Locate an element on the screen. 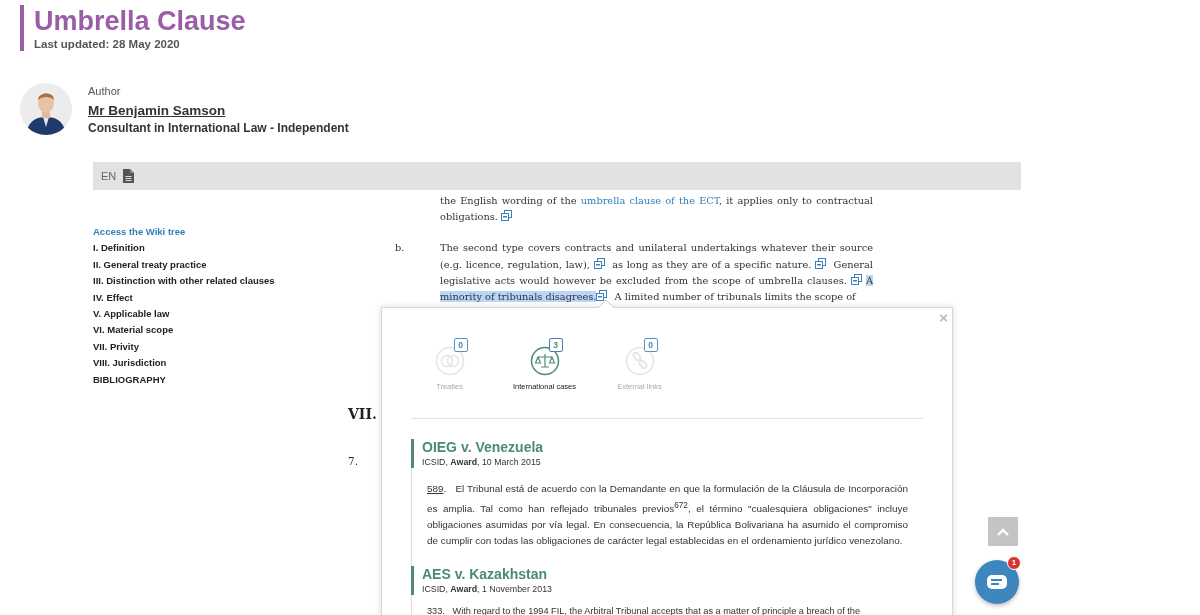 This screenshot has height=615, width=1200. sidebar-item: II. General treaty practice is located at coordinates (150, 265).